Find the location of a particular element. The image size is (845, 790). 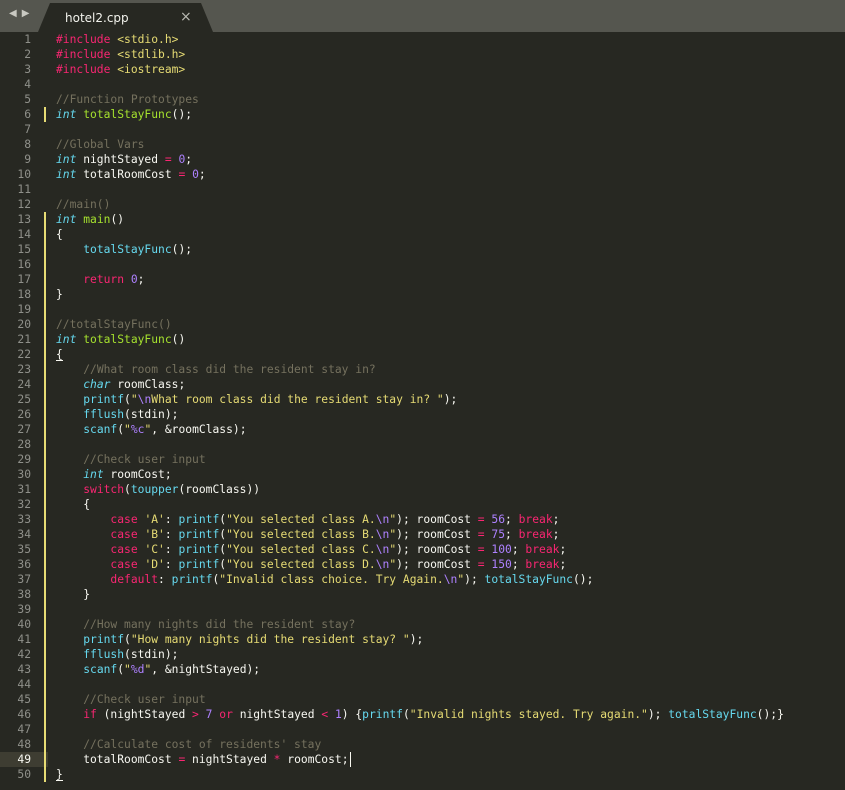

code-line: return 0; is located at coordinates (100, 279).